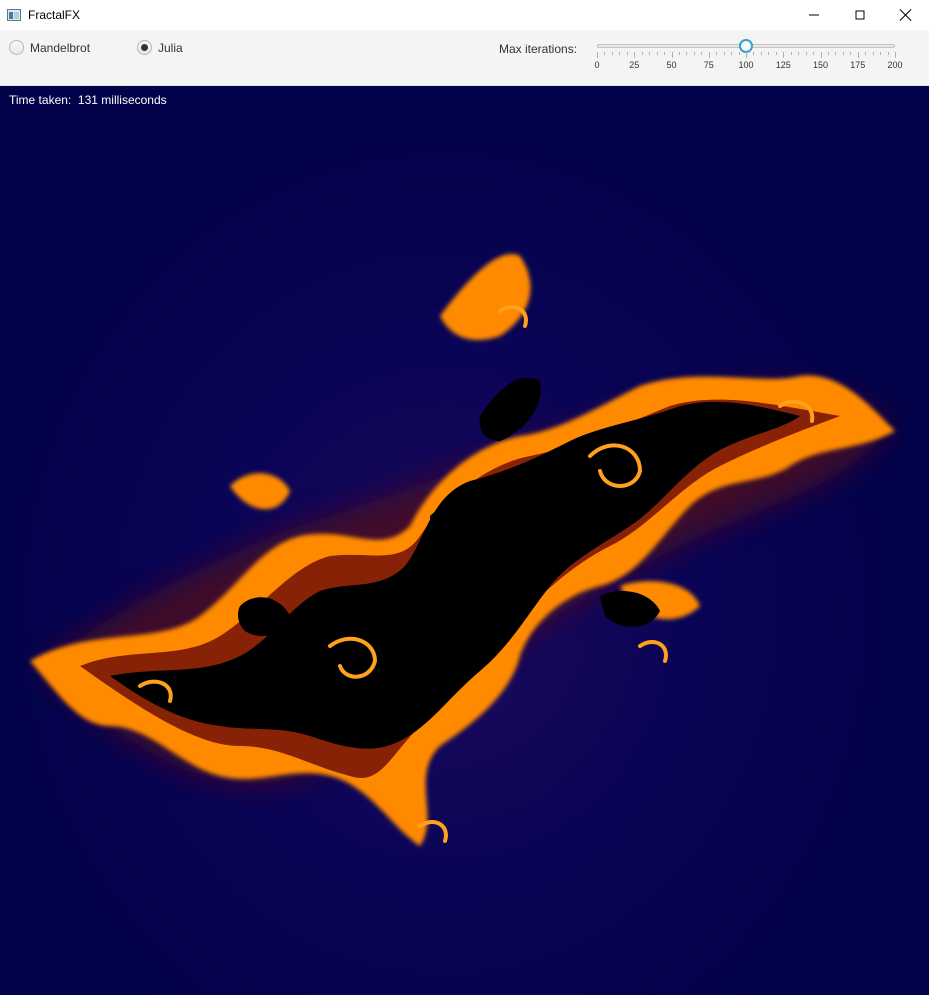 The image size is (929, 995). I want to click on title-bar: FractalFX, so click(464, 15).